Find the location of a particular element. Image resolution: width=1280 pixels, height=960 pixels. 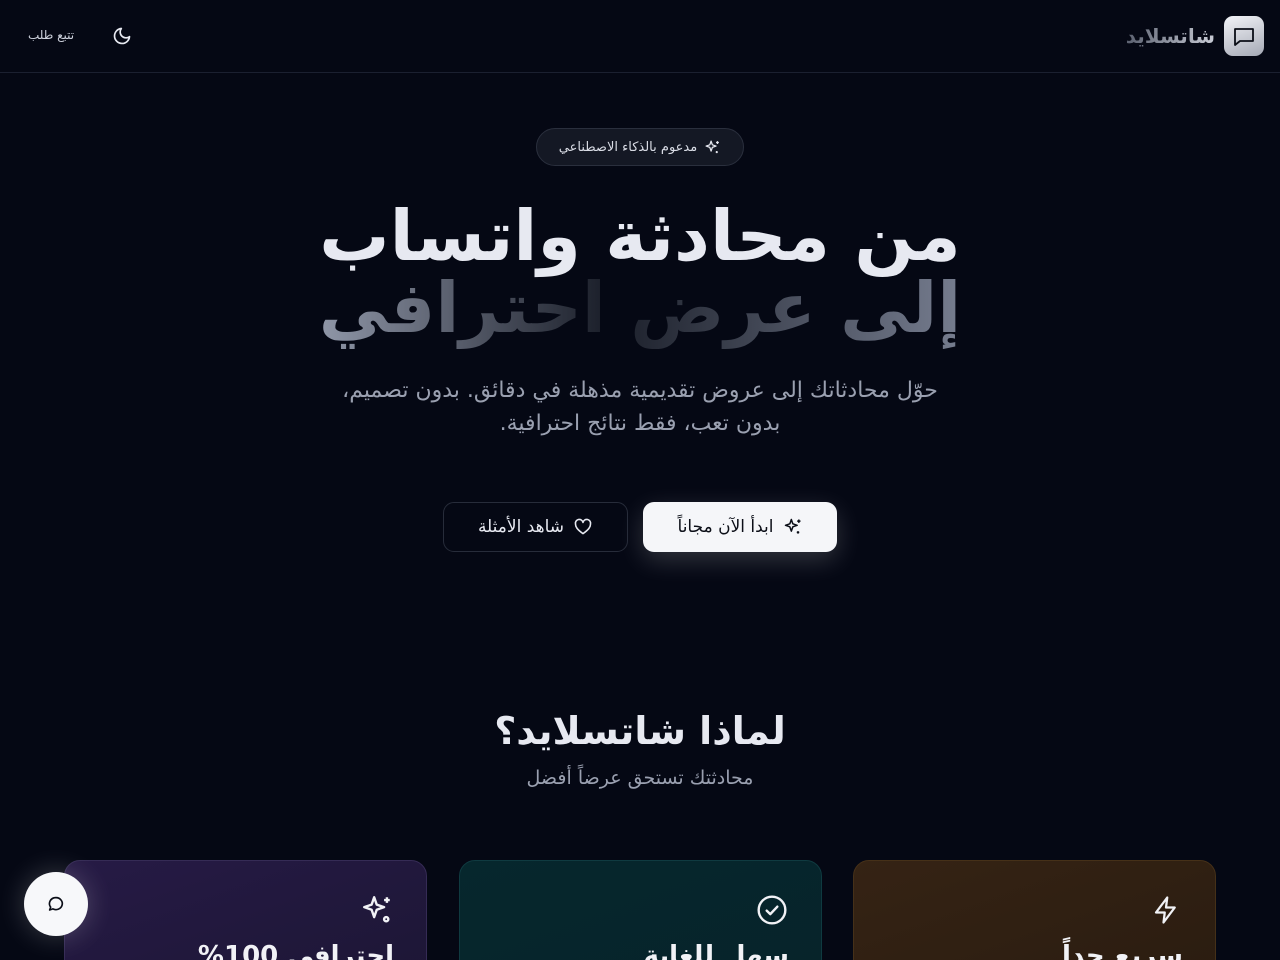

track-order-link: تتبع طلب is located at coordinates (51, 35).